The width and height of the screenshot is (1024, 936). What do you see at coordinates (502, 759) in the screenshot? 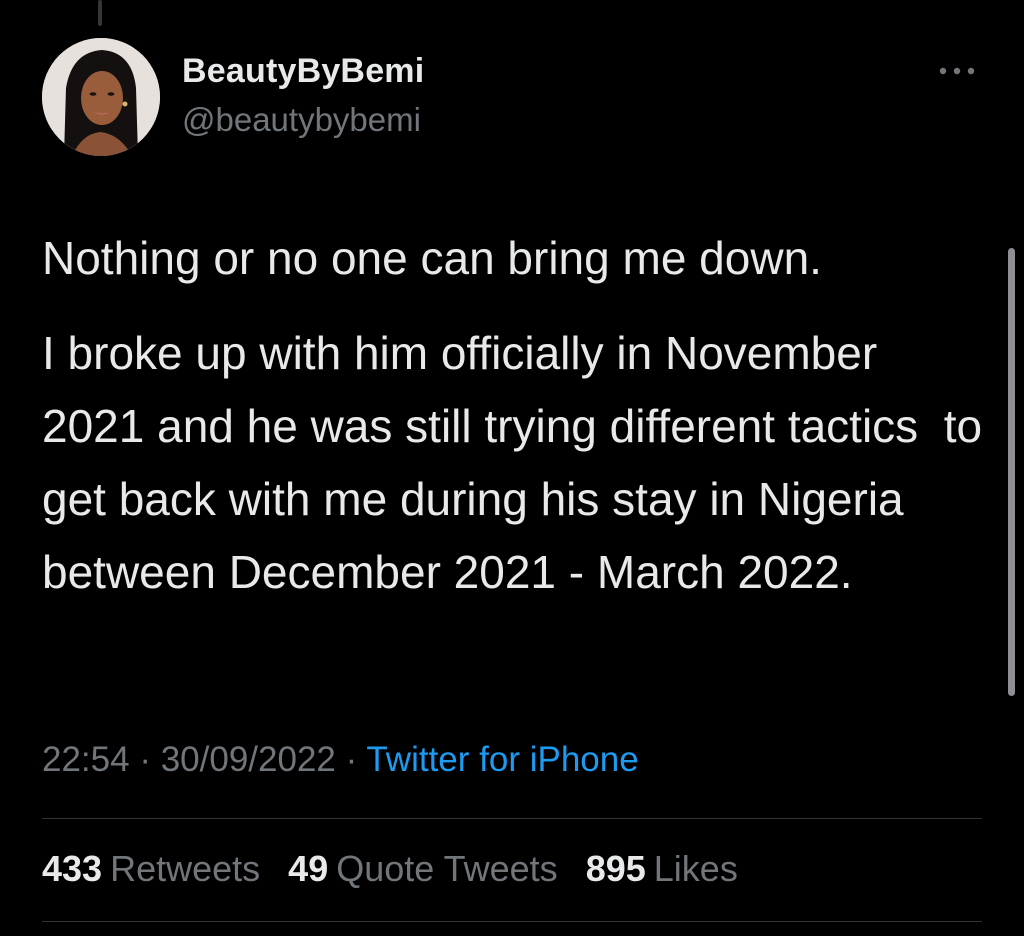
I see `tweet-source-link: Twitter for iPhone` at bounding box center [502, 759].